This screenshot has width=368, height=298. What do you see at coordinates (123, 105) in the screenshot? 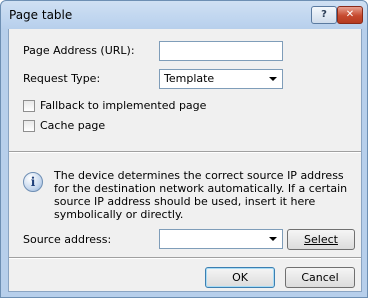
I see `fallback-label: Fallback to implemented page` at bounding box center [123, 105].